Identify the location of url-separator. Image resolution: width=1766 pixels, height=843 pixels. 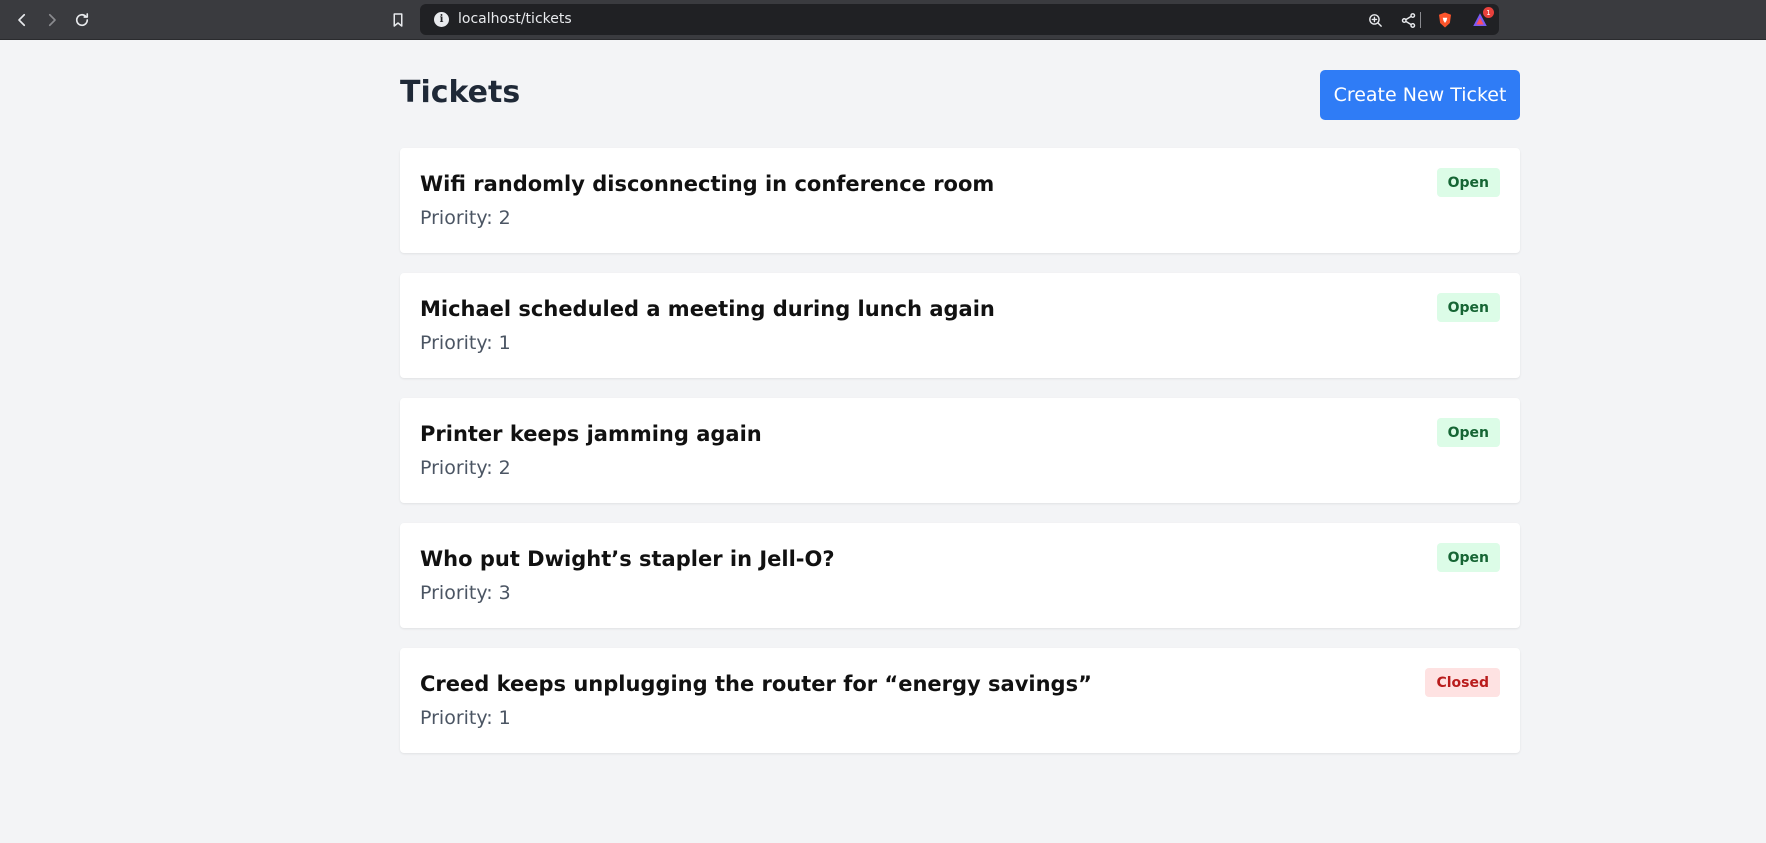
(1420, 20).